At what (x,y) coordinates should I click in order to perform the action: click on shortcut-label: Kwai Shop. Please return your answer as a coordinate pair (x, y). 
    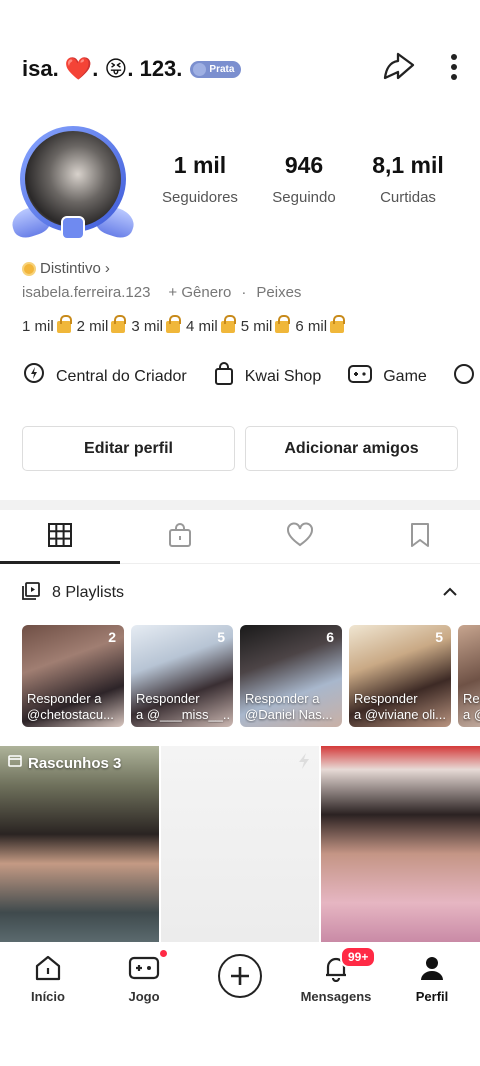
    Looking at the image, I should click on (283, 376).